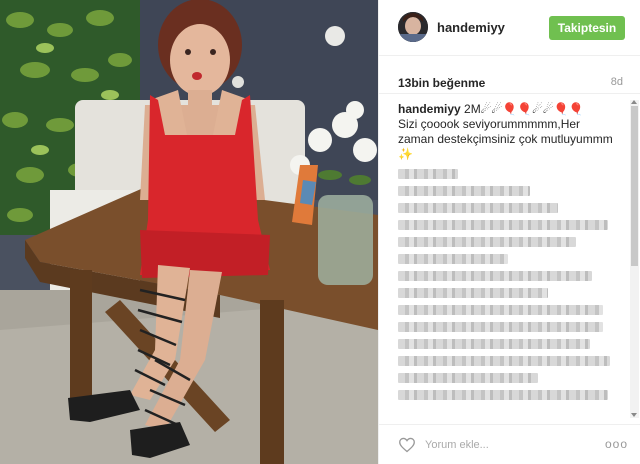 The height and width of the screenshot is (464, 640). What do you see at coordinates (634, 102) in the screenshot?
I see `scroll-up-arrow-icon` at bounding box center [634, 102].